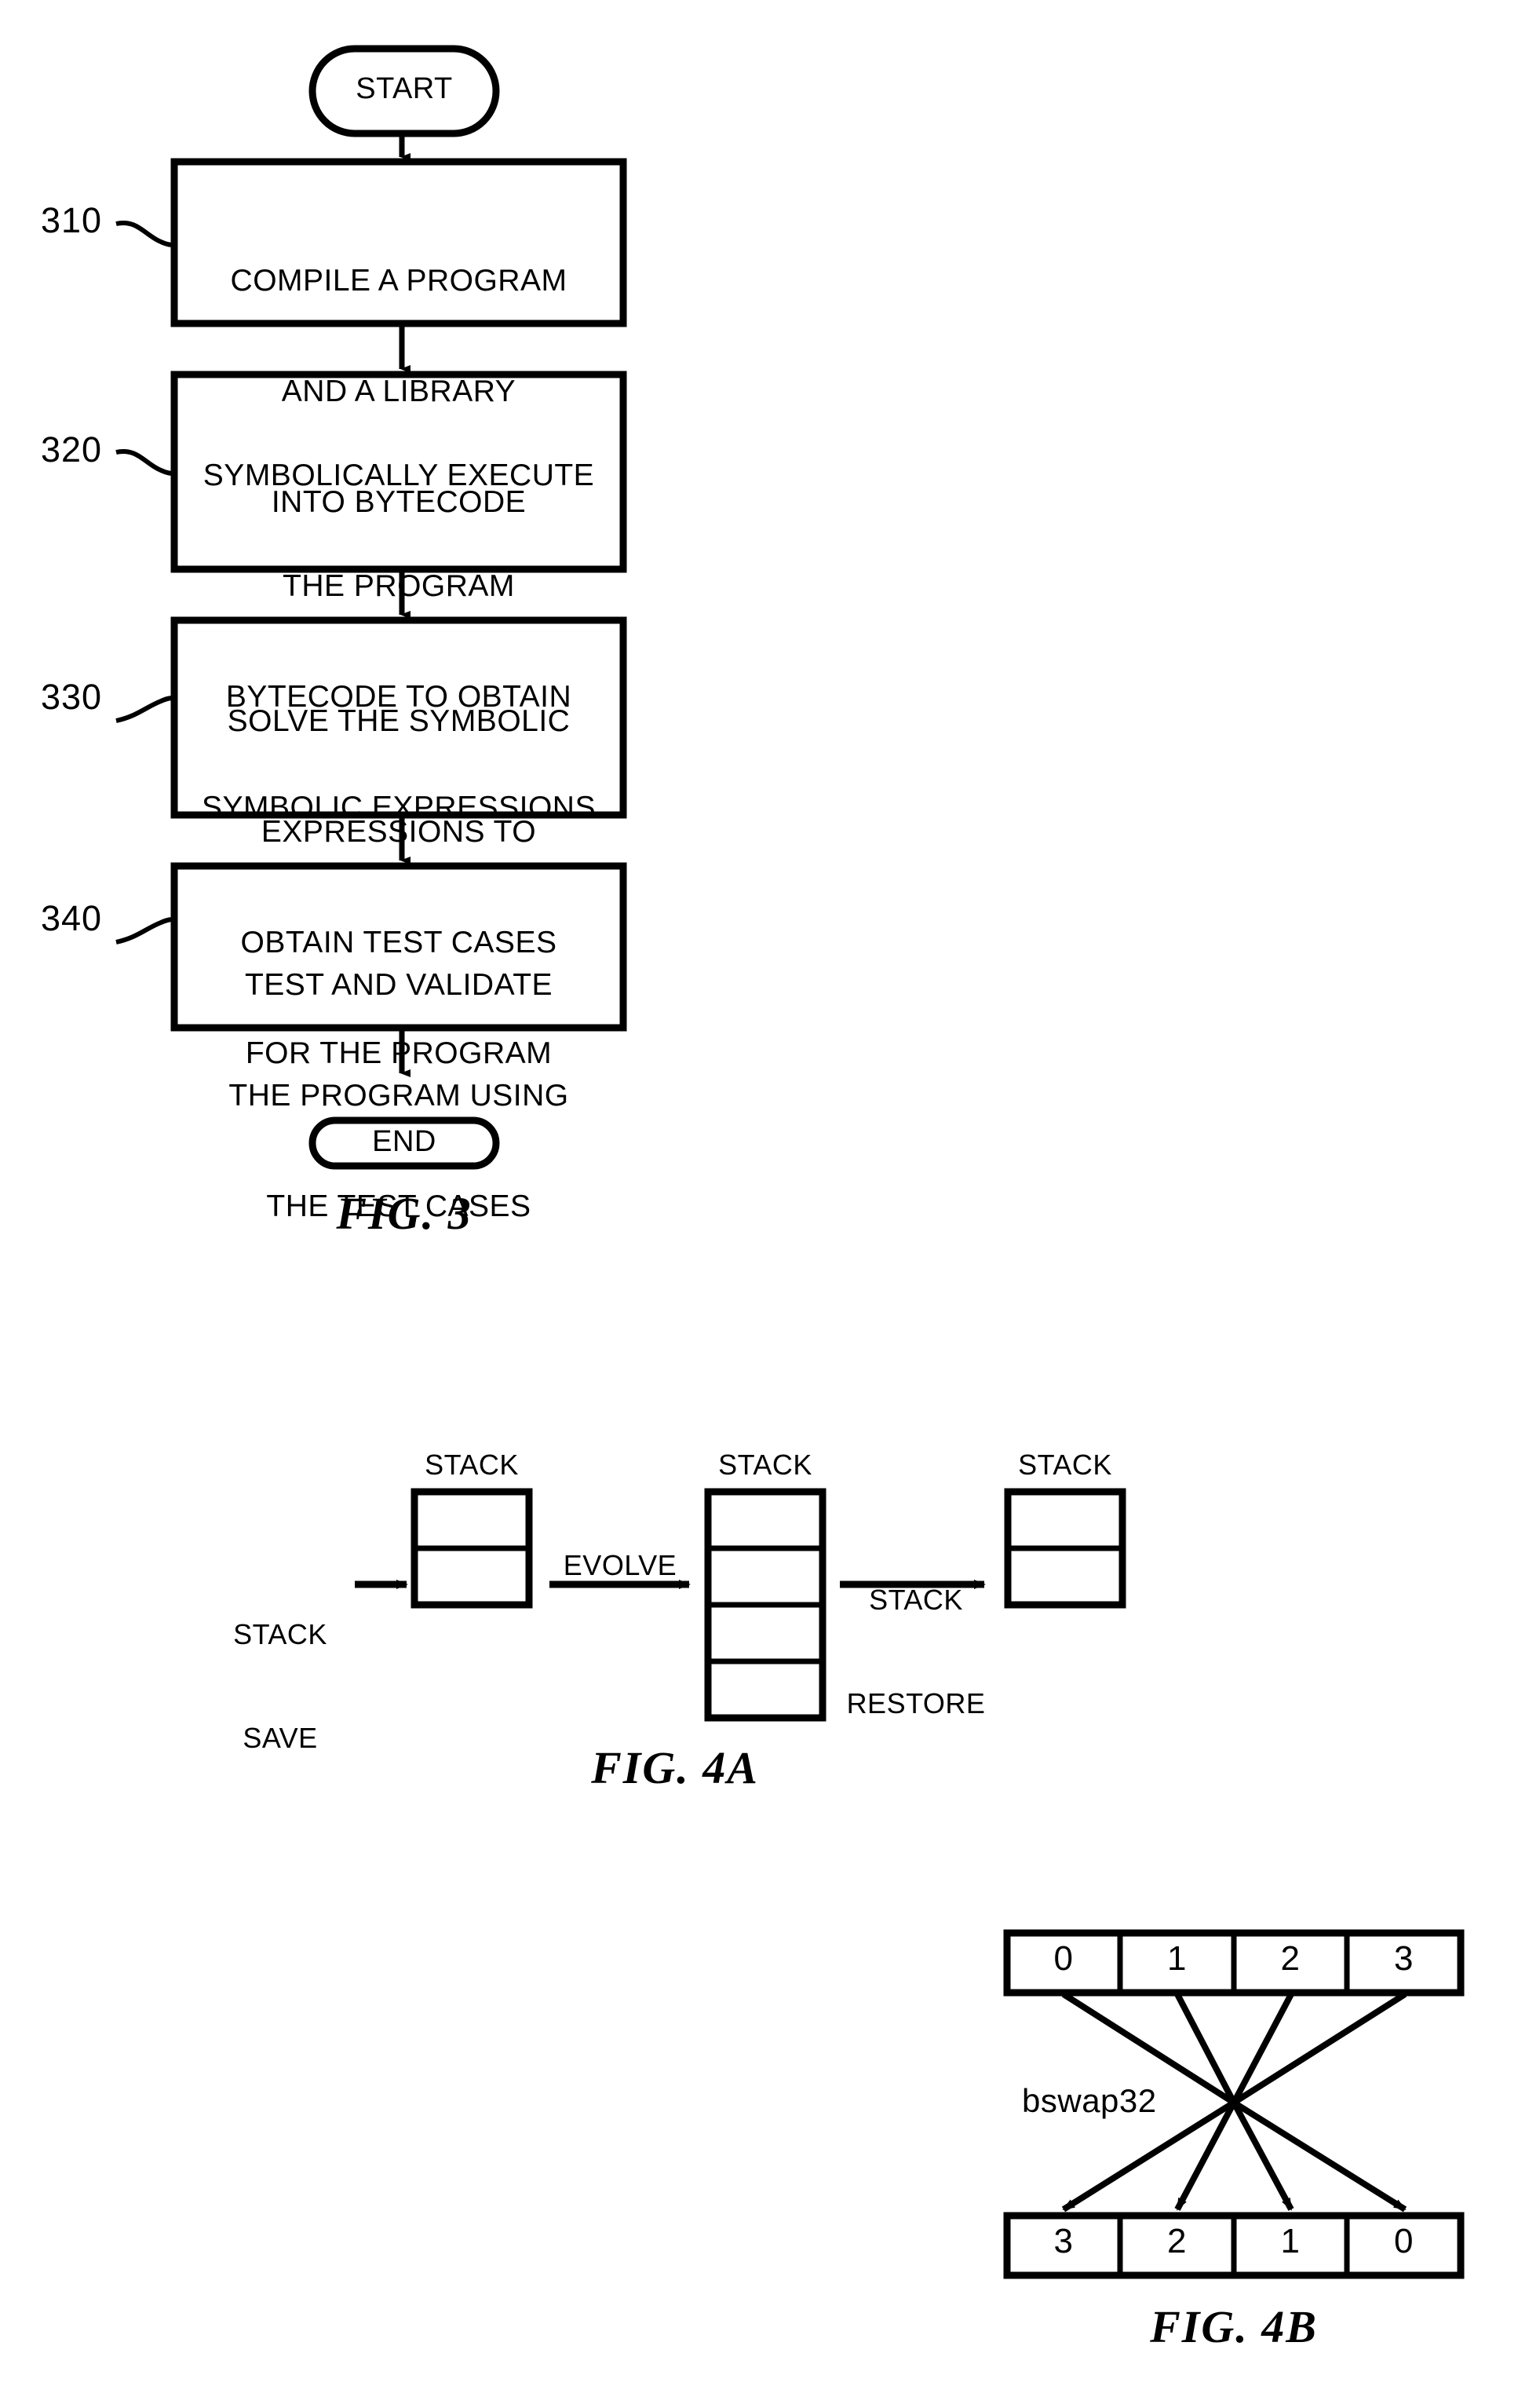 The image size is (1518, 2408). I want to click on stack-save-label: STACK SAVE, so click(280, 1686).